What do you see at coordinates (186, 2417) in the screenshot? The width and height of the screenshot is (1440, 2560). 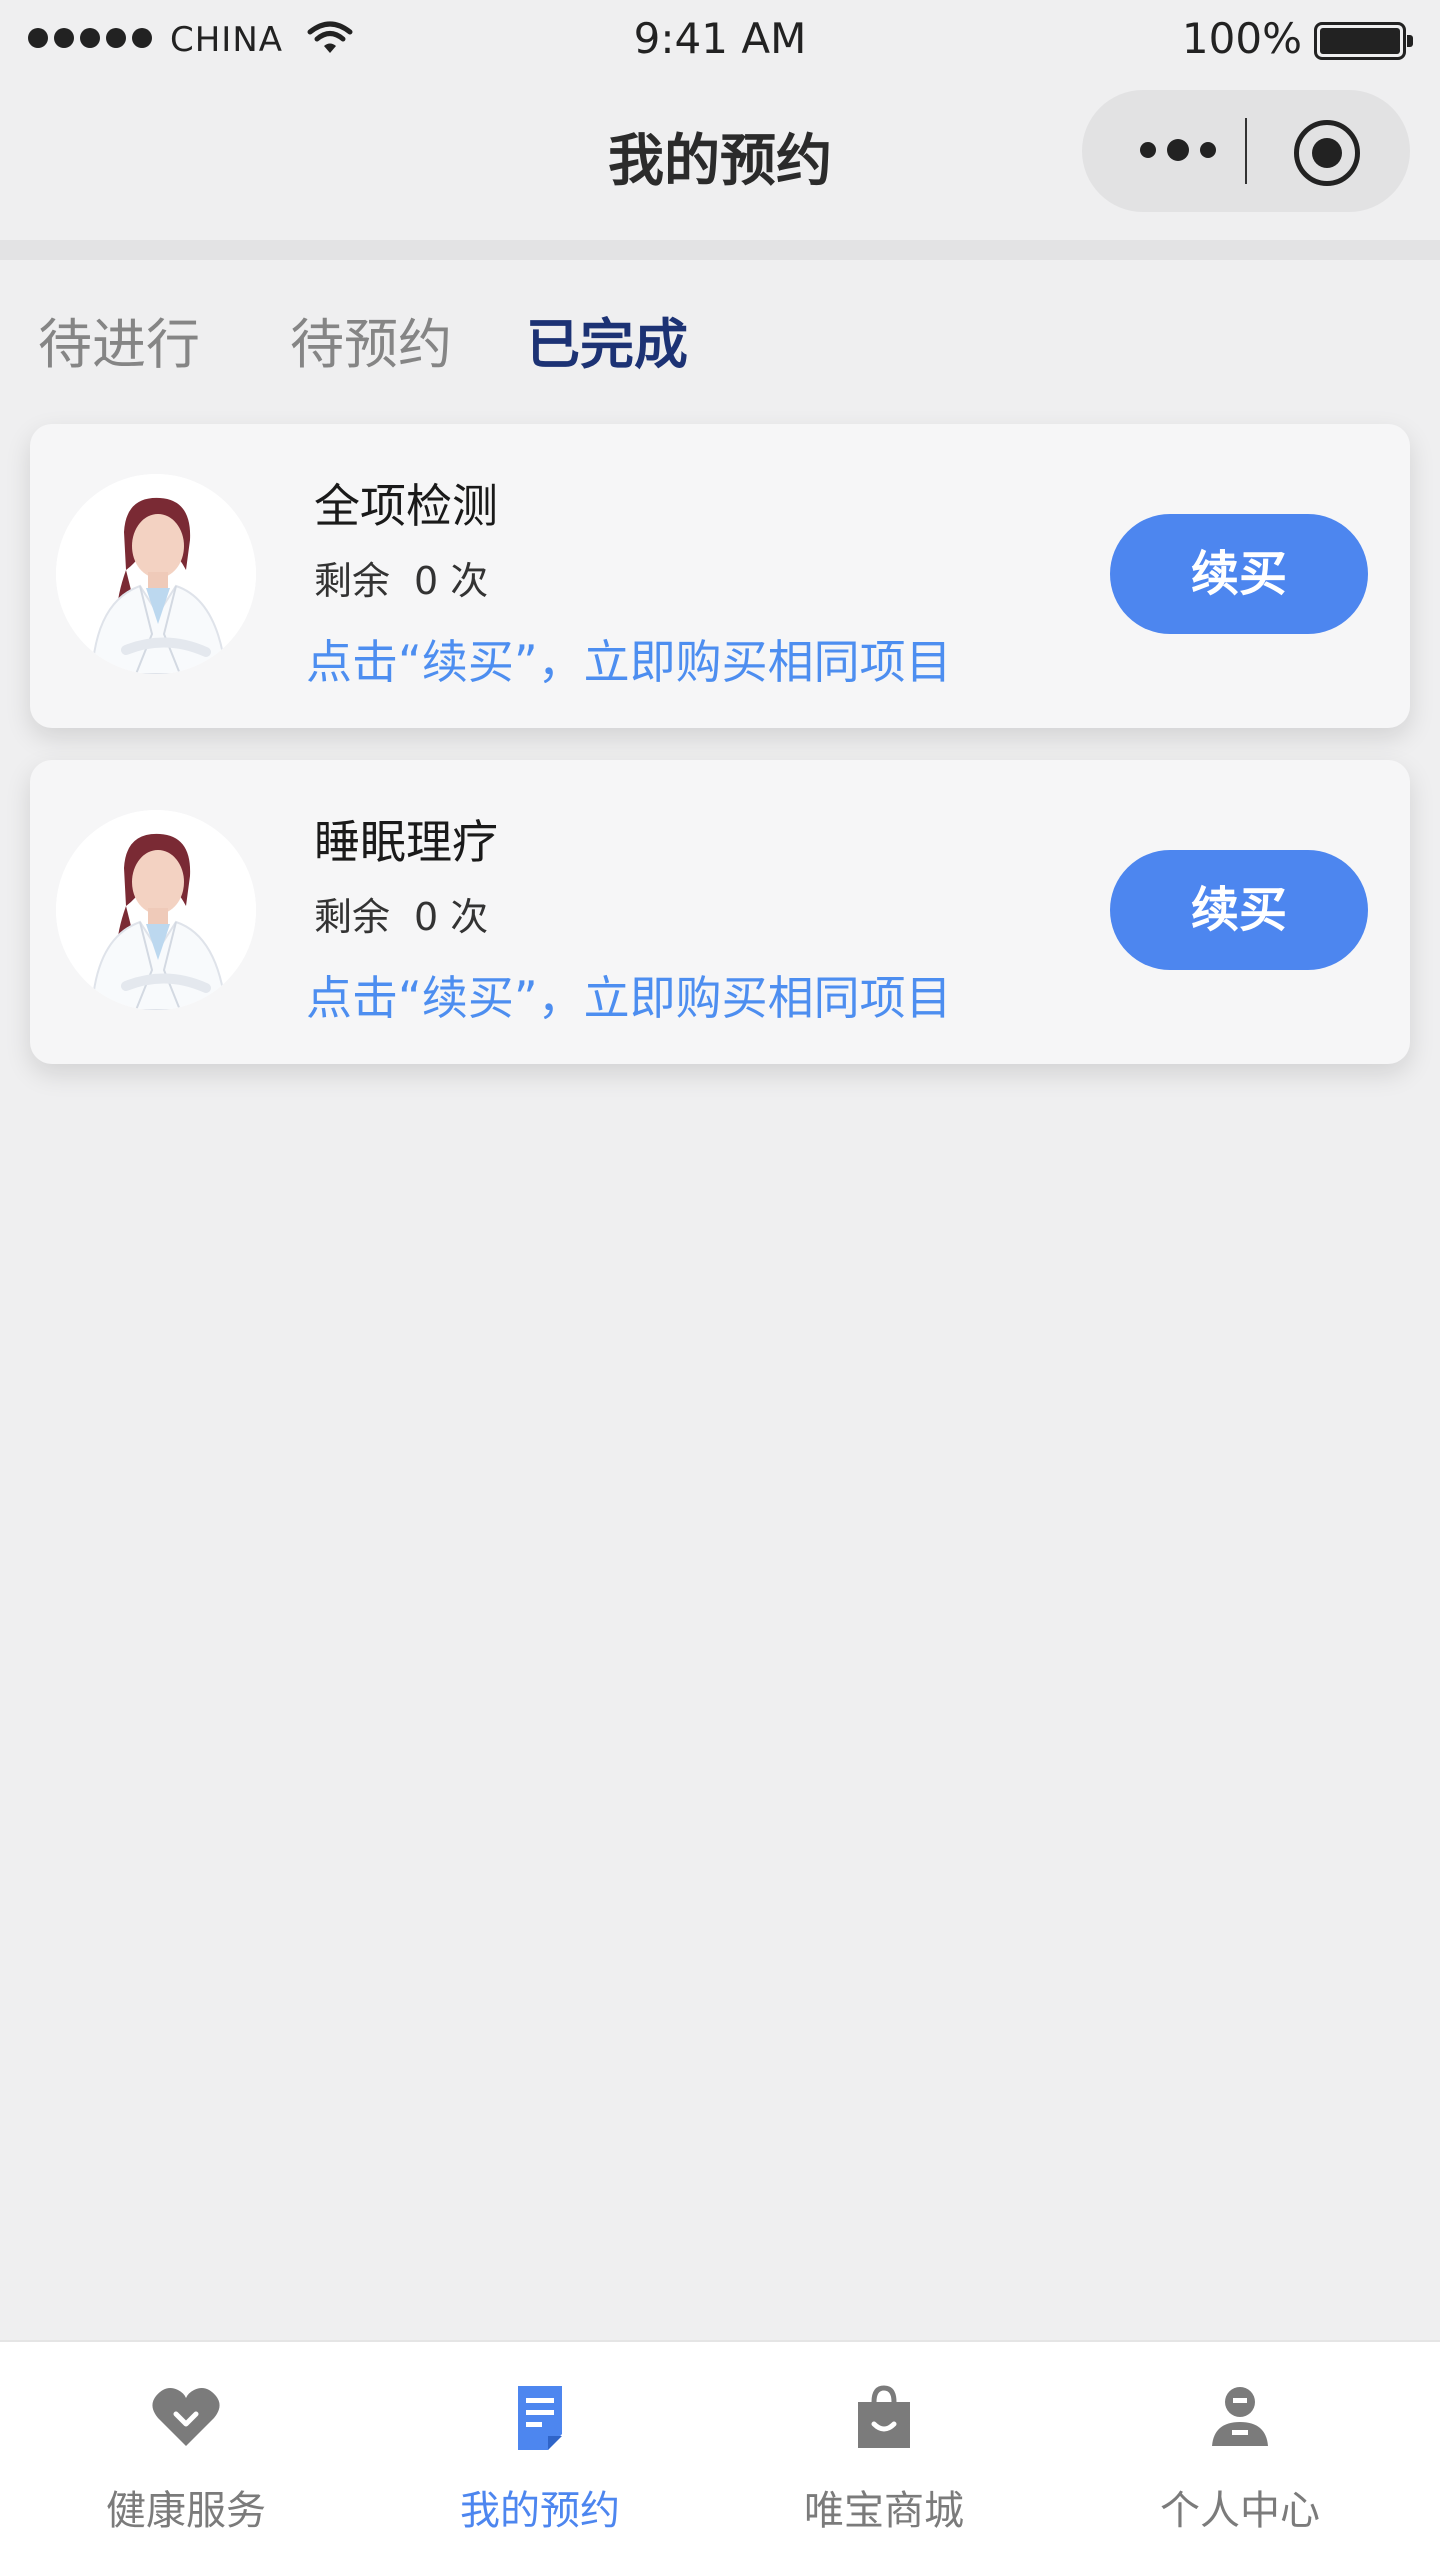 I see `heart-icon` at bounding box center [186, 2417].